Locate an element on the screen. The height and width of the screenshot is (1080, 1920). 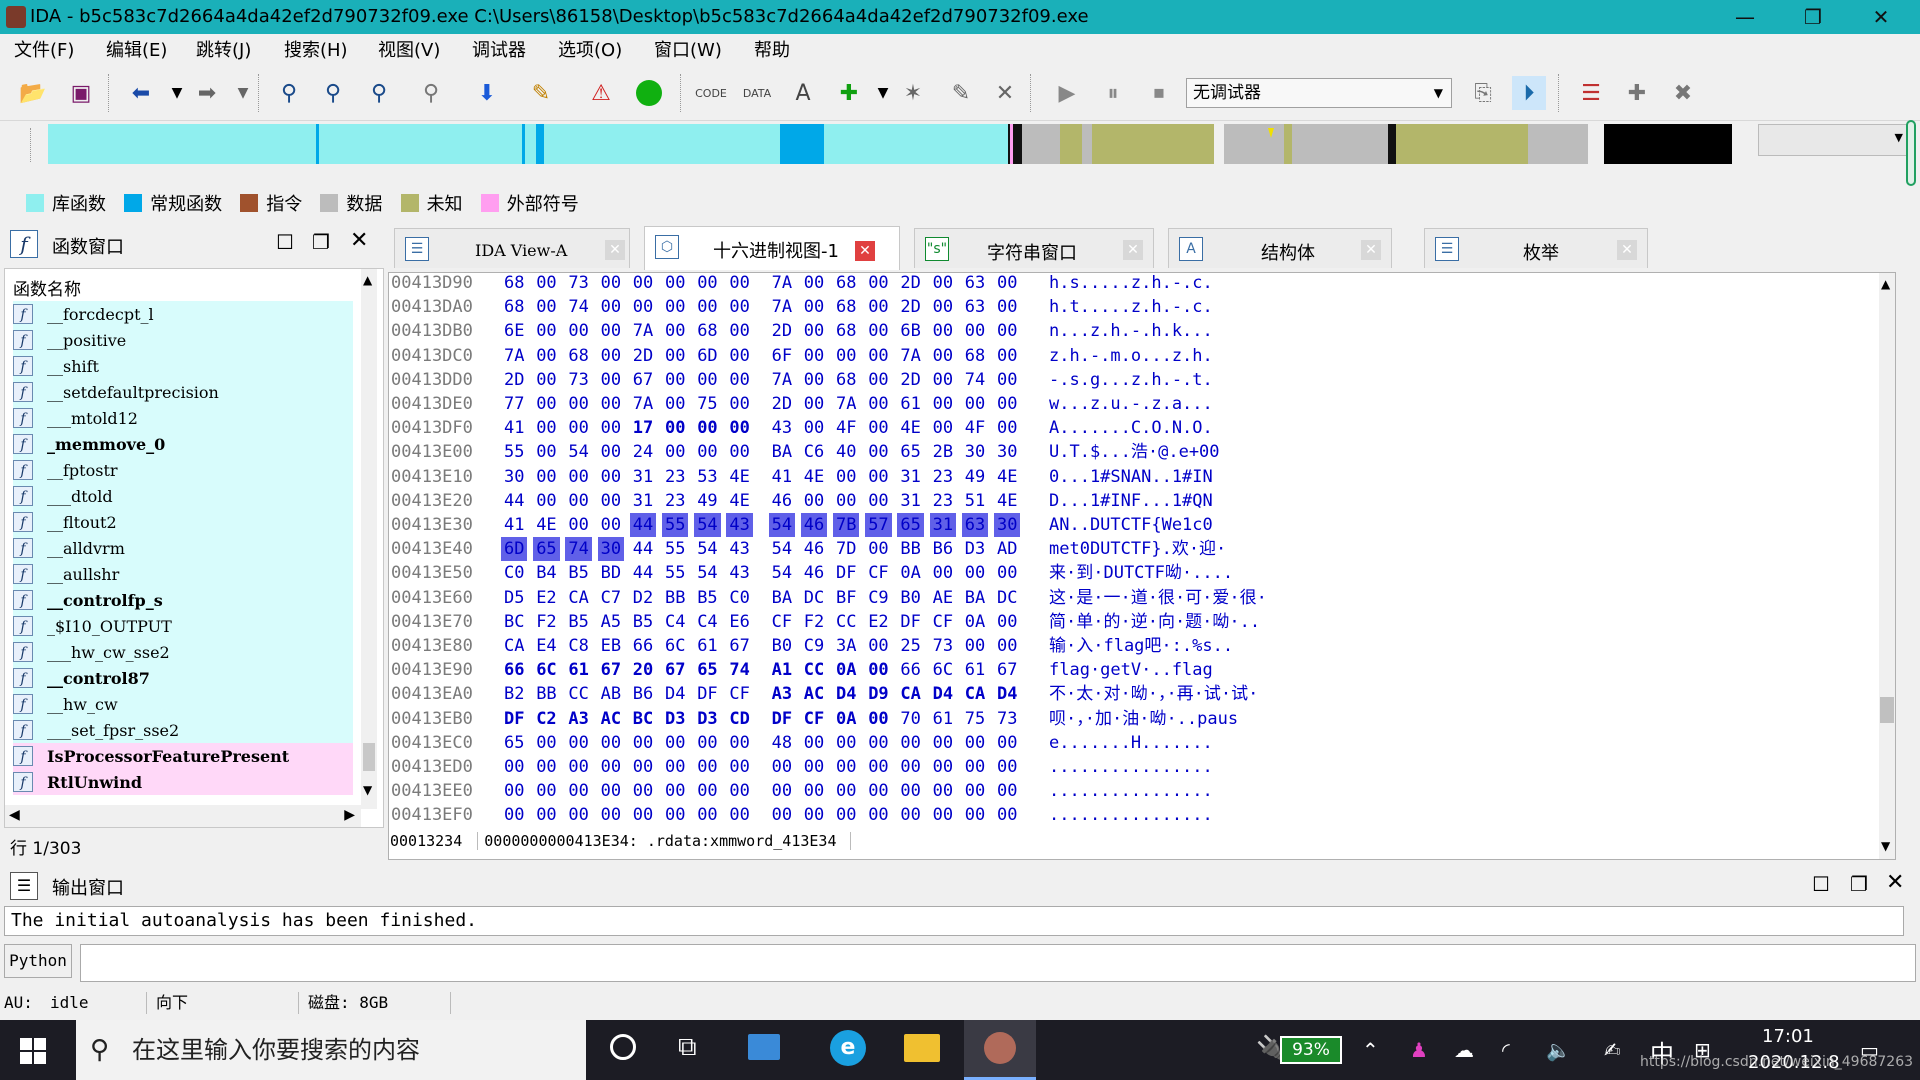
hex-byte: BB is located at coordinates (910, 549).